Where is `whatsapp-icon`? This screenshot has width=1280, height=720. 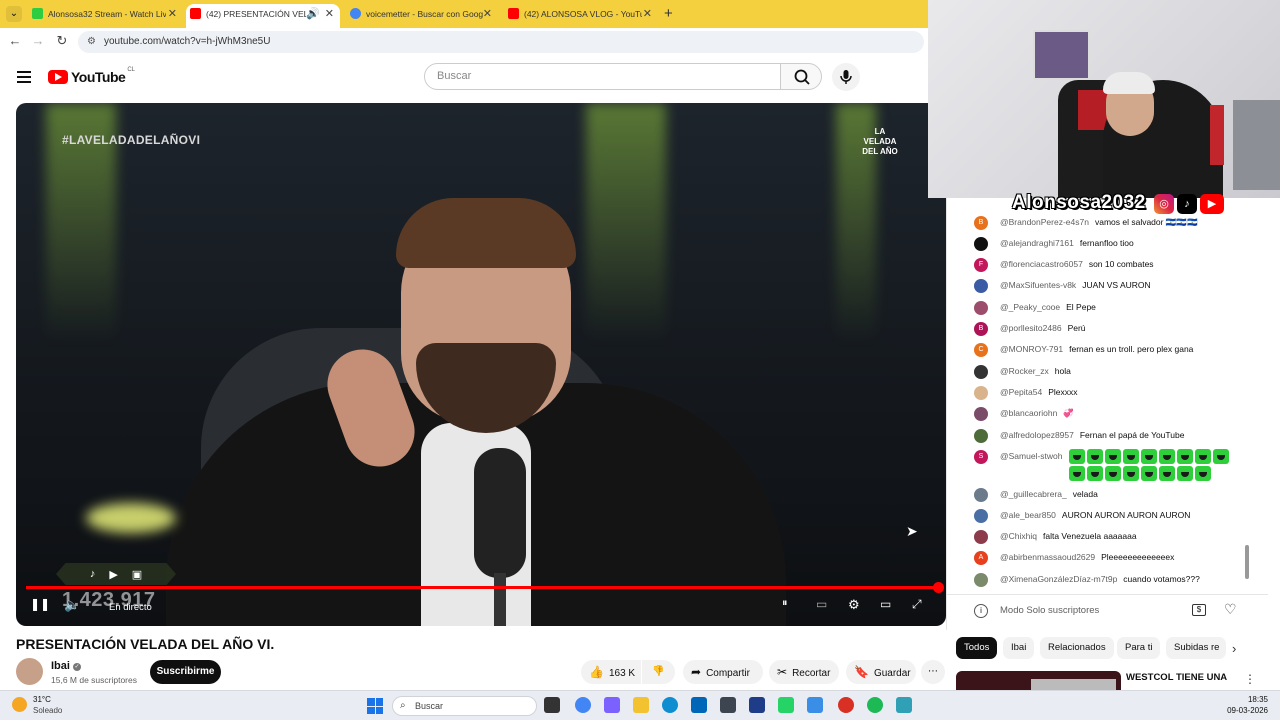 whatsapp-icon is located at coordinates (786, 705).